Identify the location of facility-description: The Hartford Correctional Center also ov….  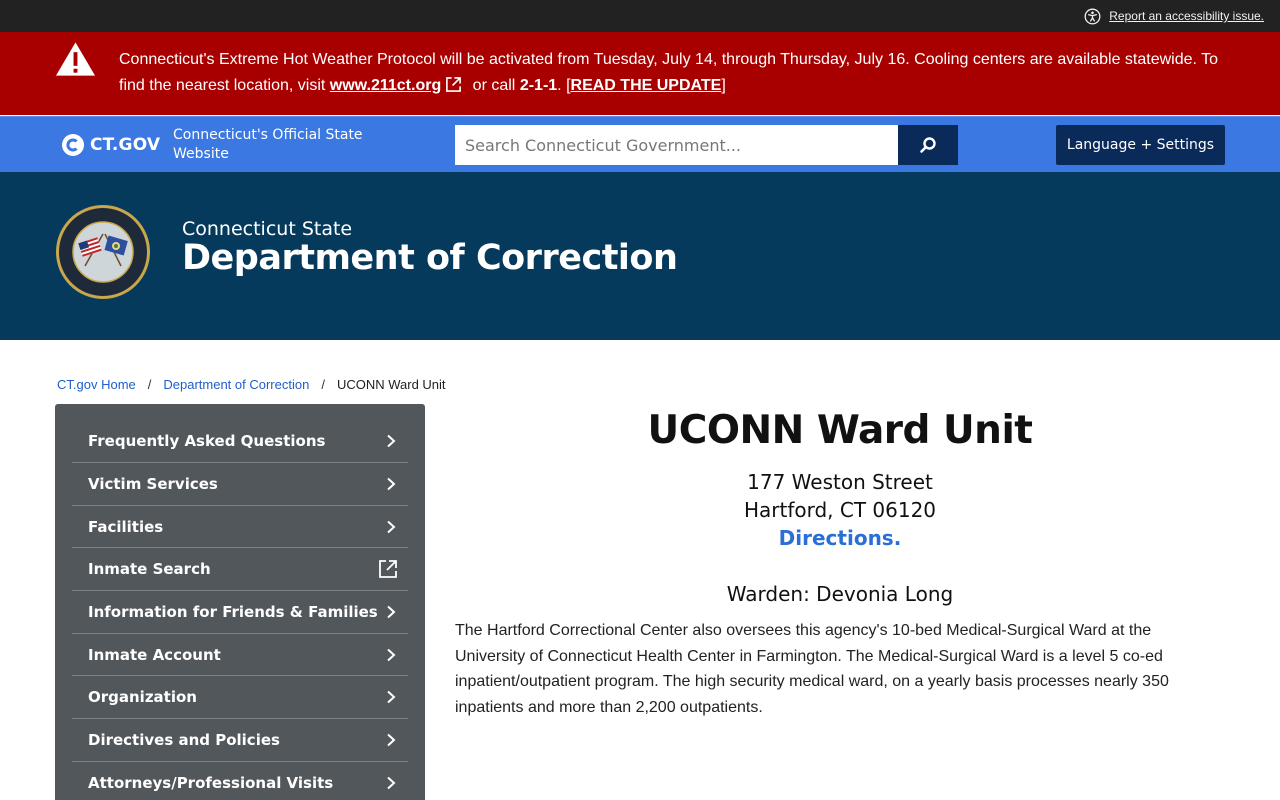
(812, 669).